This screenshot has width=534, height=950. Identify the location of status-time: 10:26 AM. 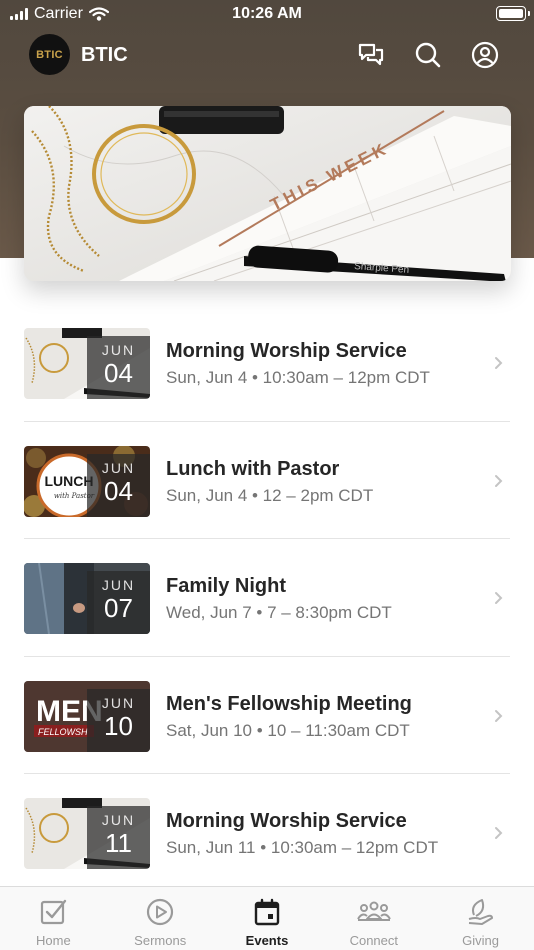
(267, 13).